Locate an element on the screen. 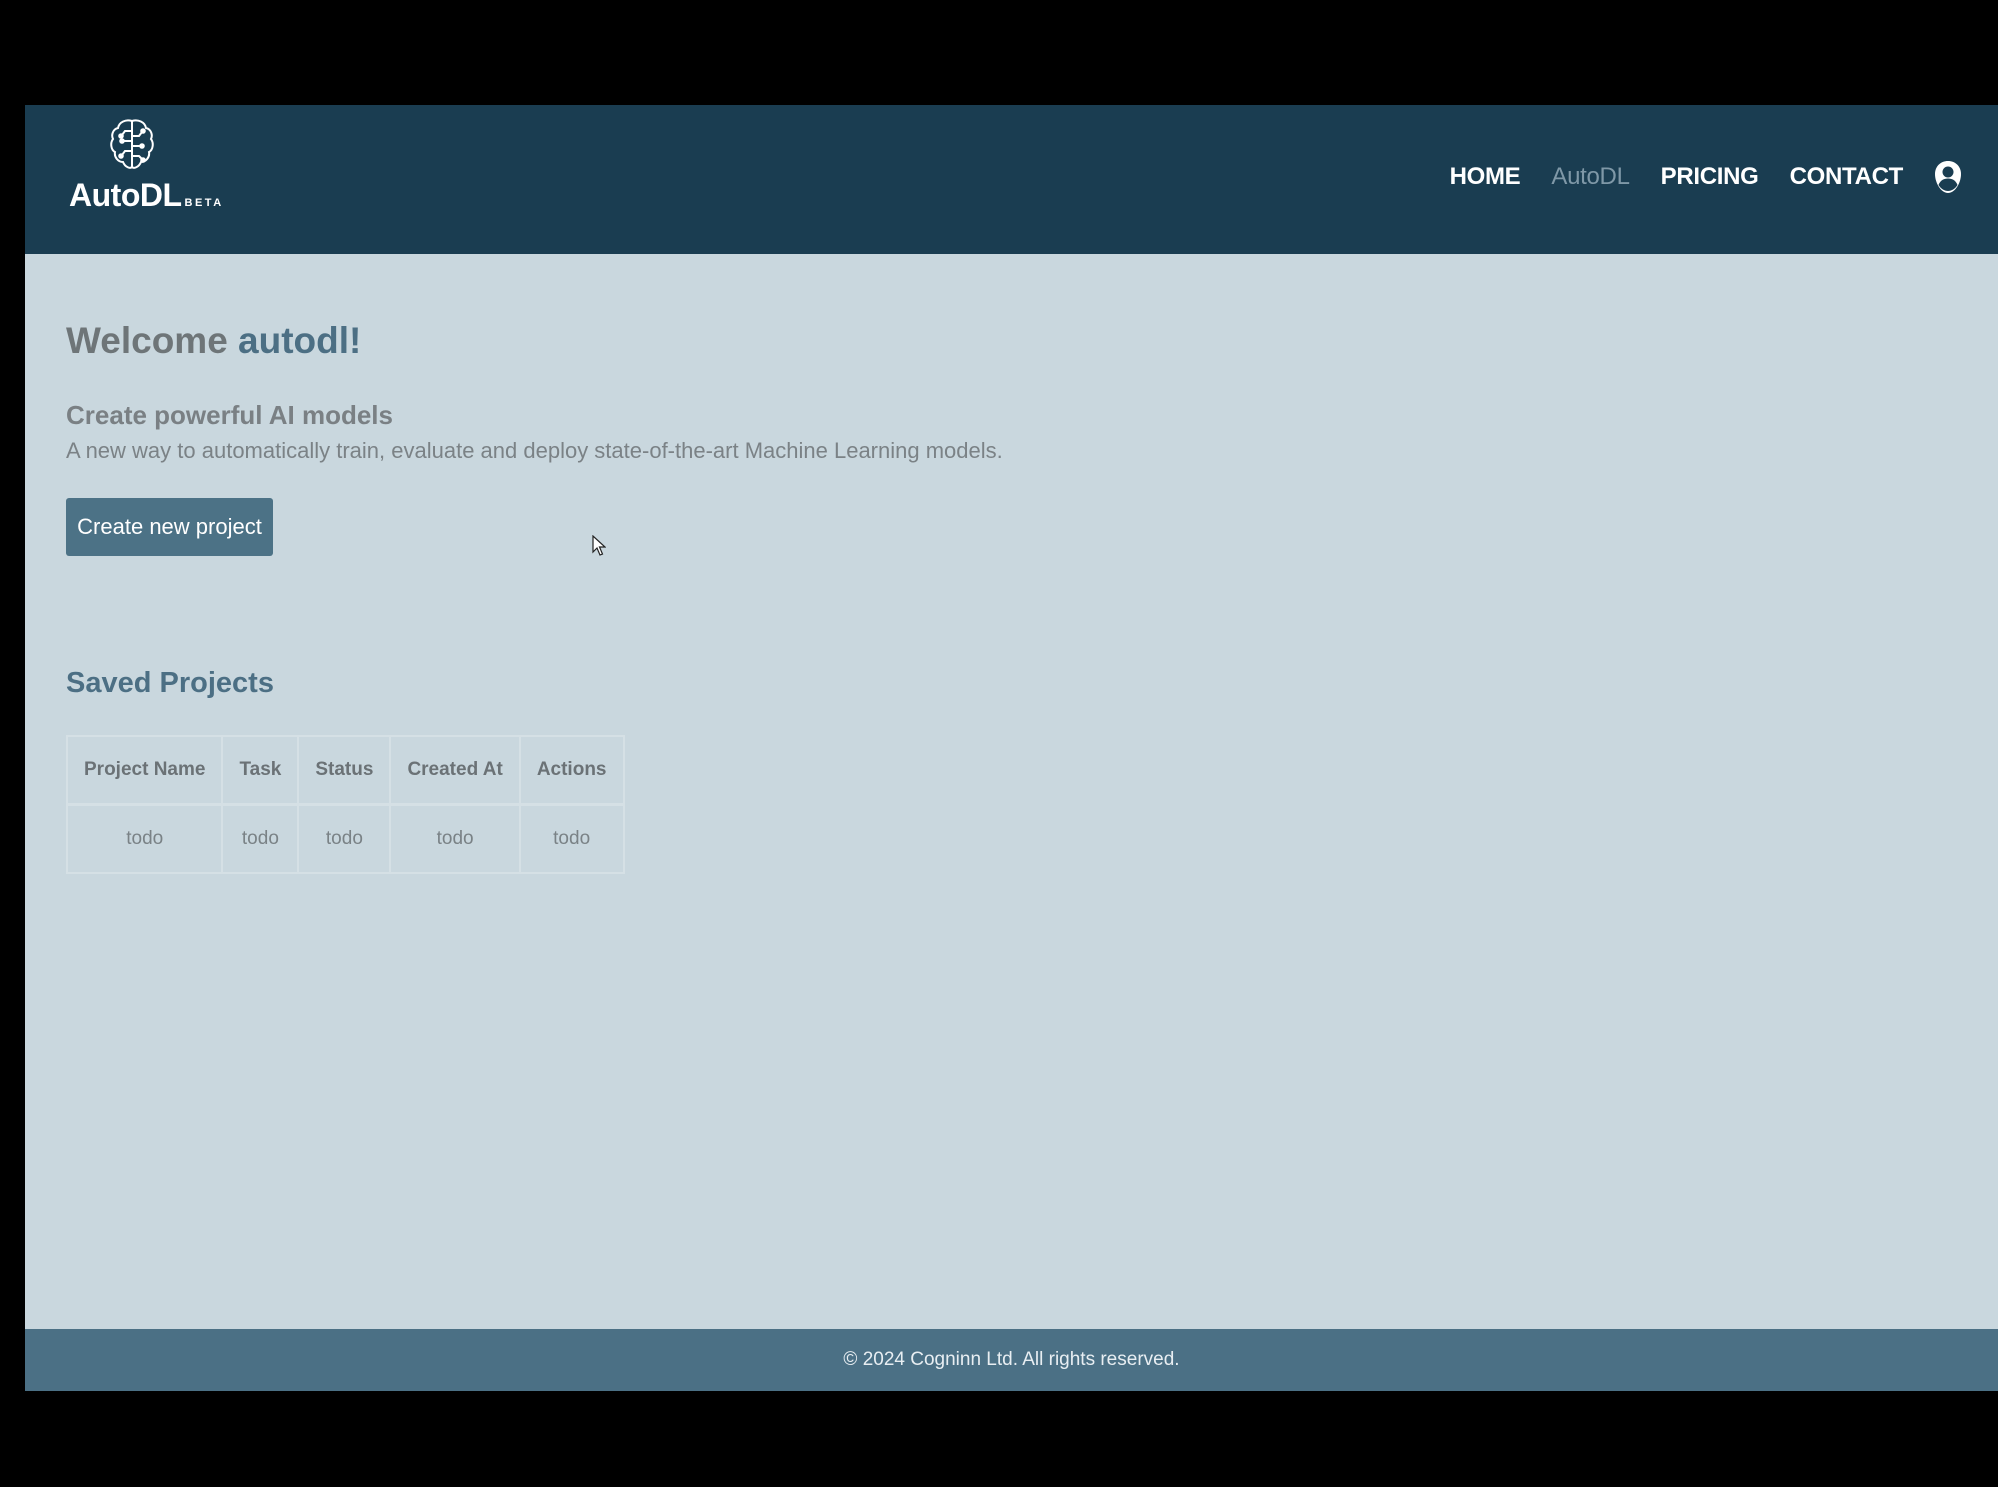 This screenshot has width=1998, height=1487. brain-circuit-icon is located at coordinates (132, 144).